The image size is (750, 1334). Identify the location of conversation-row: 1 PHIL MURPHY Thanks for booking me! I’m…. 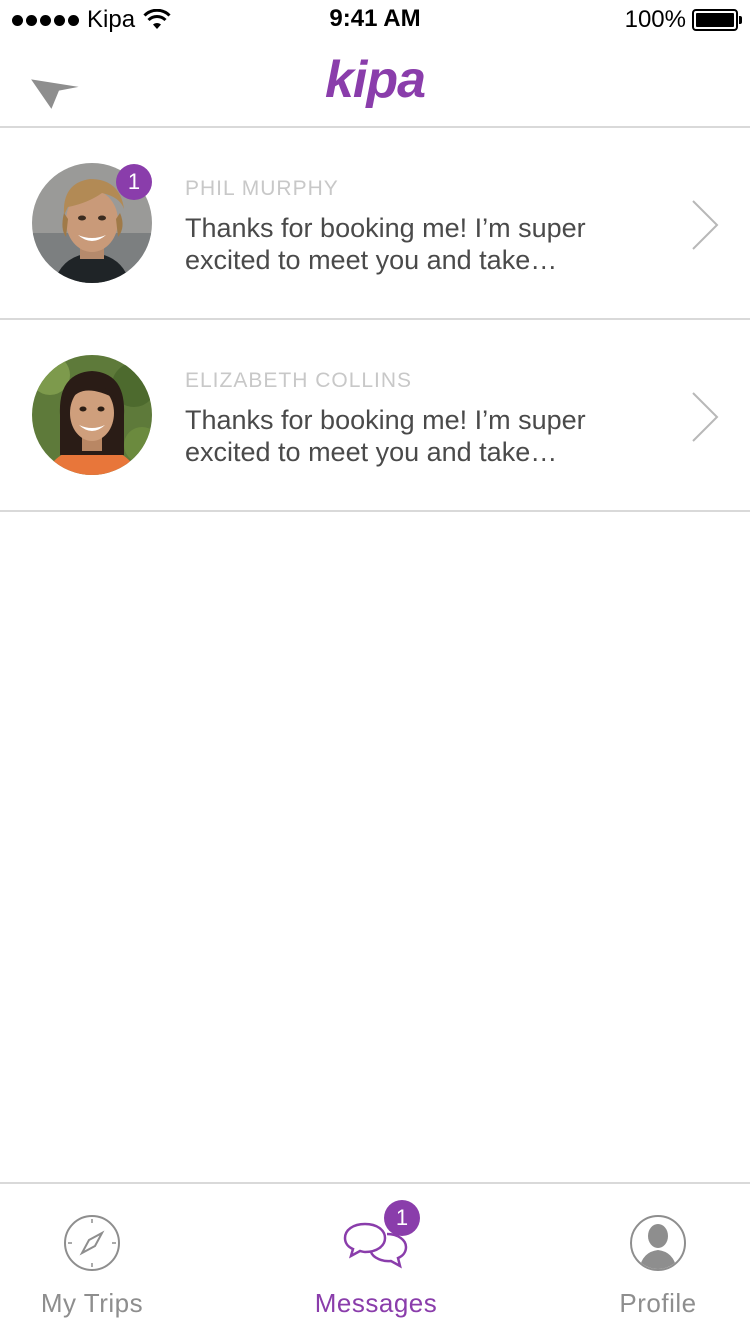
(375, 224).